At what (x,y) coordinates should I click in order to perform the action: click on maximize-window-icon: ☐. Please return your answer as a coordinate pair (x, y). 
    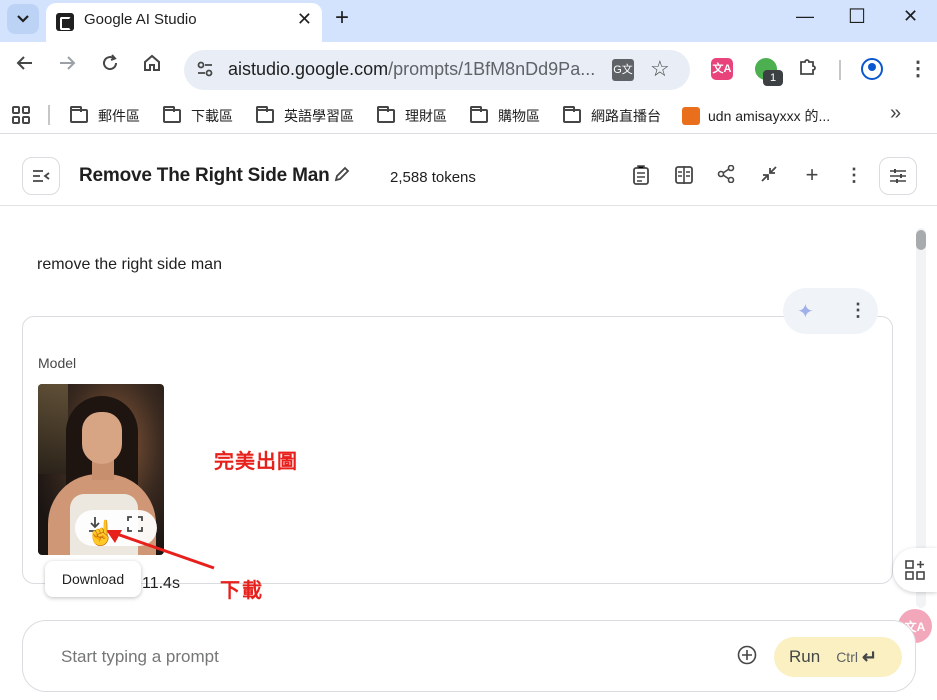
    Looking at the image, I should click on (857, 16).